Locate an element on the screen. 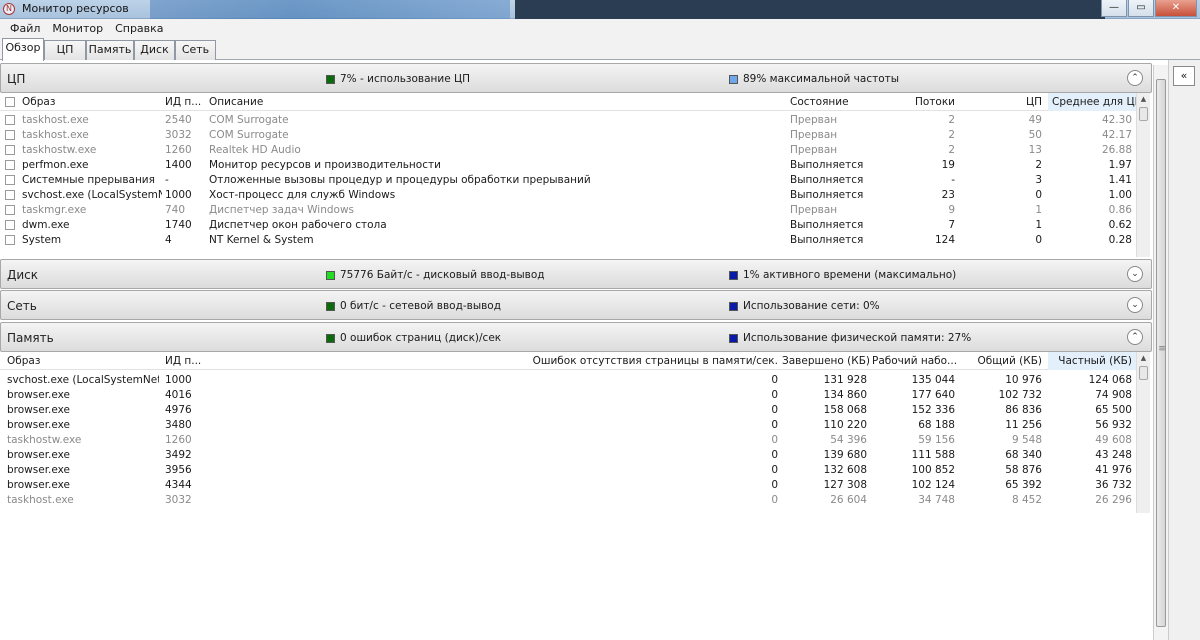 This screenshot has width=1200, height=640. cell-shareable: 65 392 is located at coordinates (1023, 485).